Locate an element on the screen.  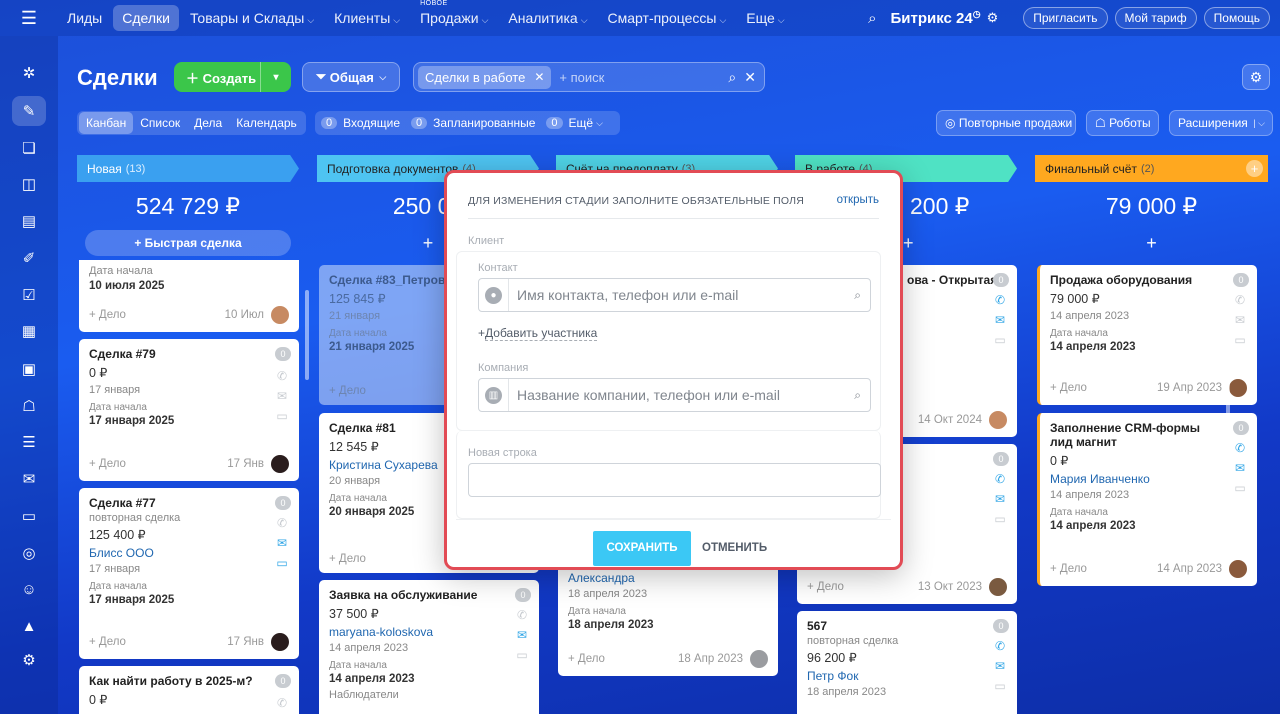
deal-card: 0 Как найти работу в 2025-м? 0 ₽ ✆ is located at coordinates (189, 690).